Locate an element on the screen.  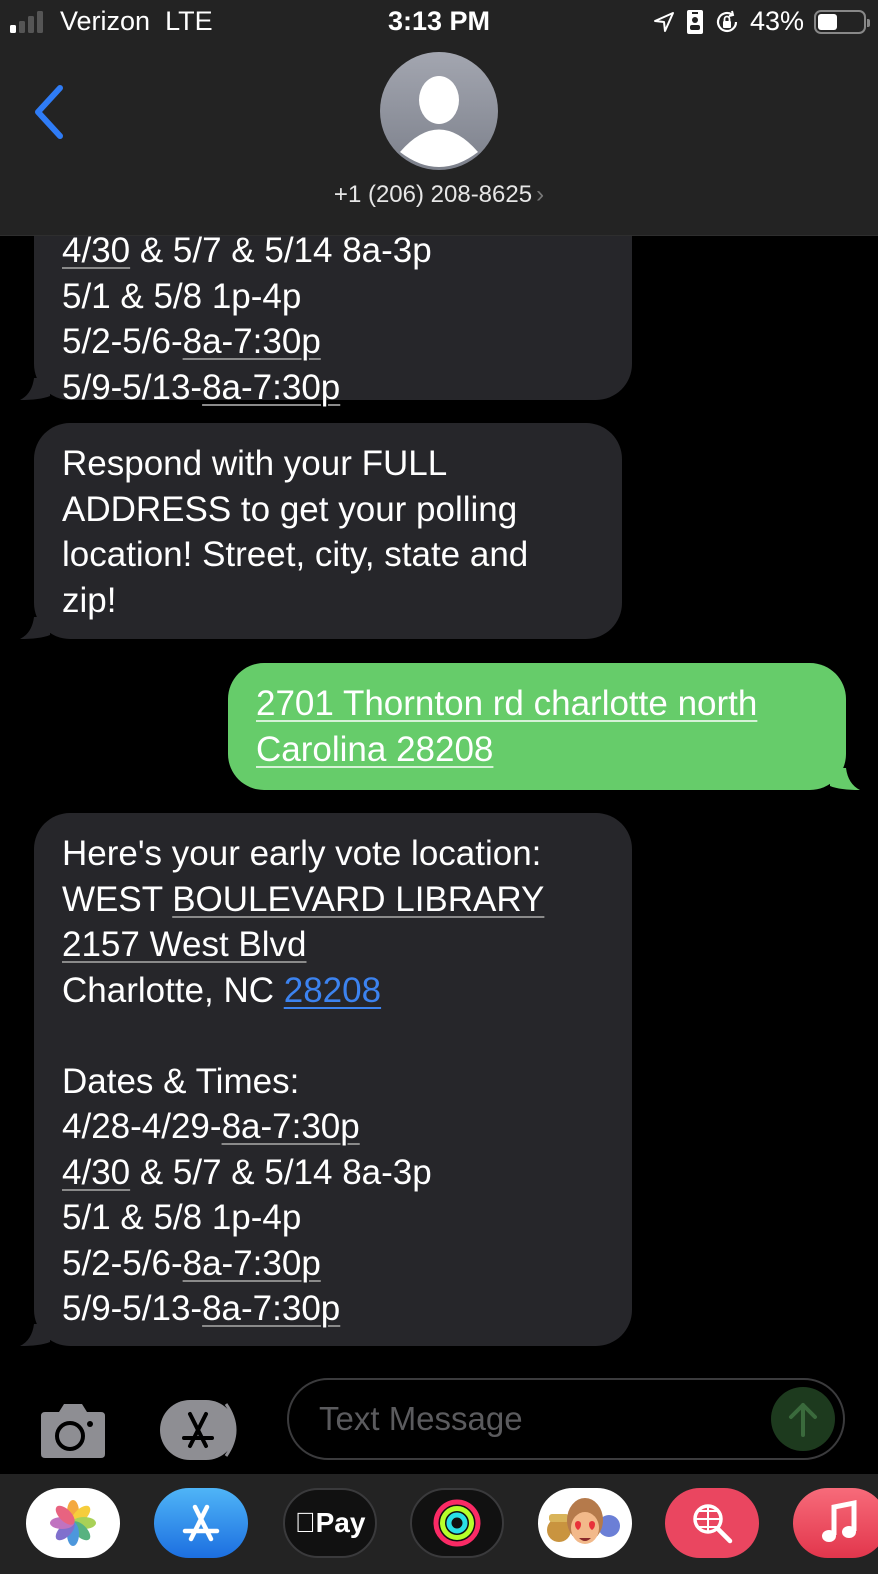
message-text: Charlotte, NC is located at coordinates (173, 990).